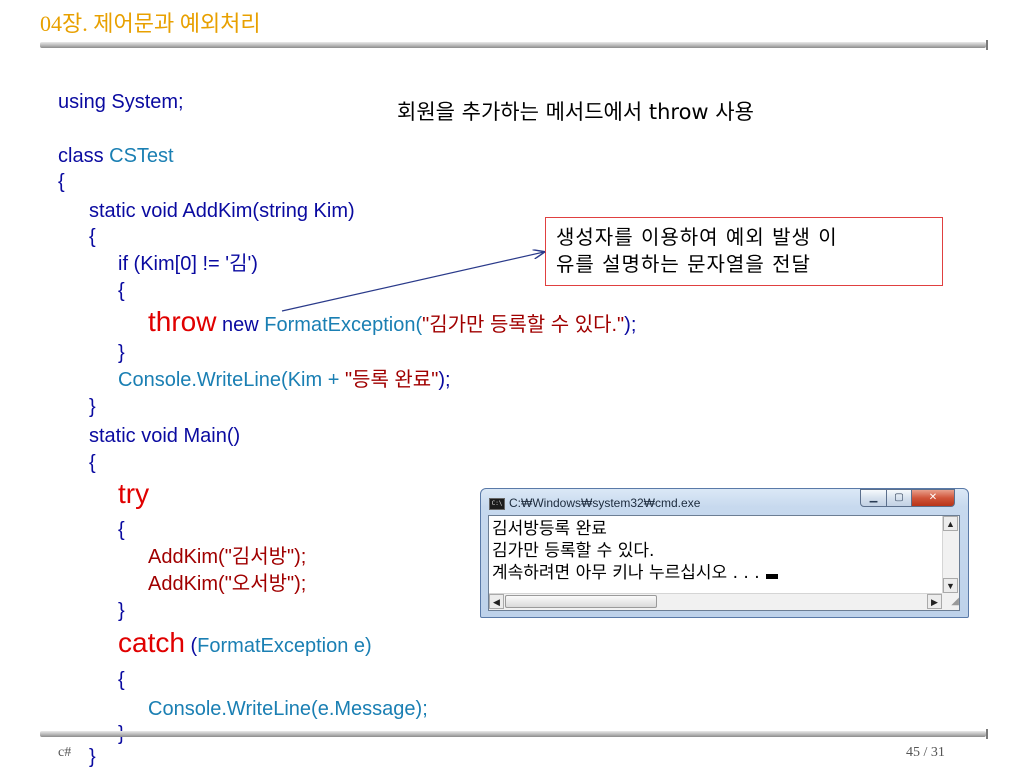 The width and height of the screenshot is (1024, 769). Describe the element at coordinates (240, 325) in the screenshot. I see `code-keyword: new` at that location.